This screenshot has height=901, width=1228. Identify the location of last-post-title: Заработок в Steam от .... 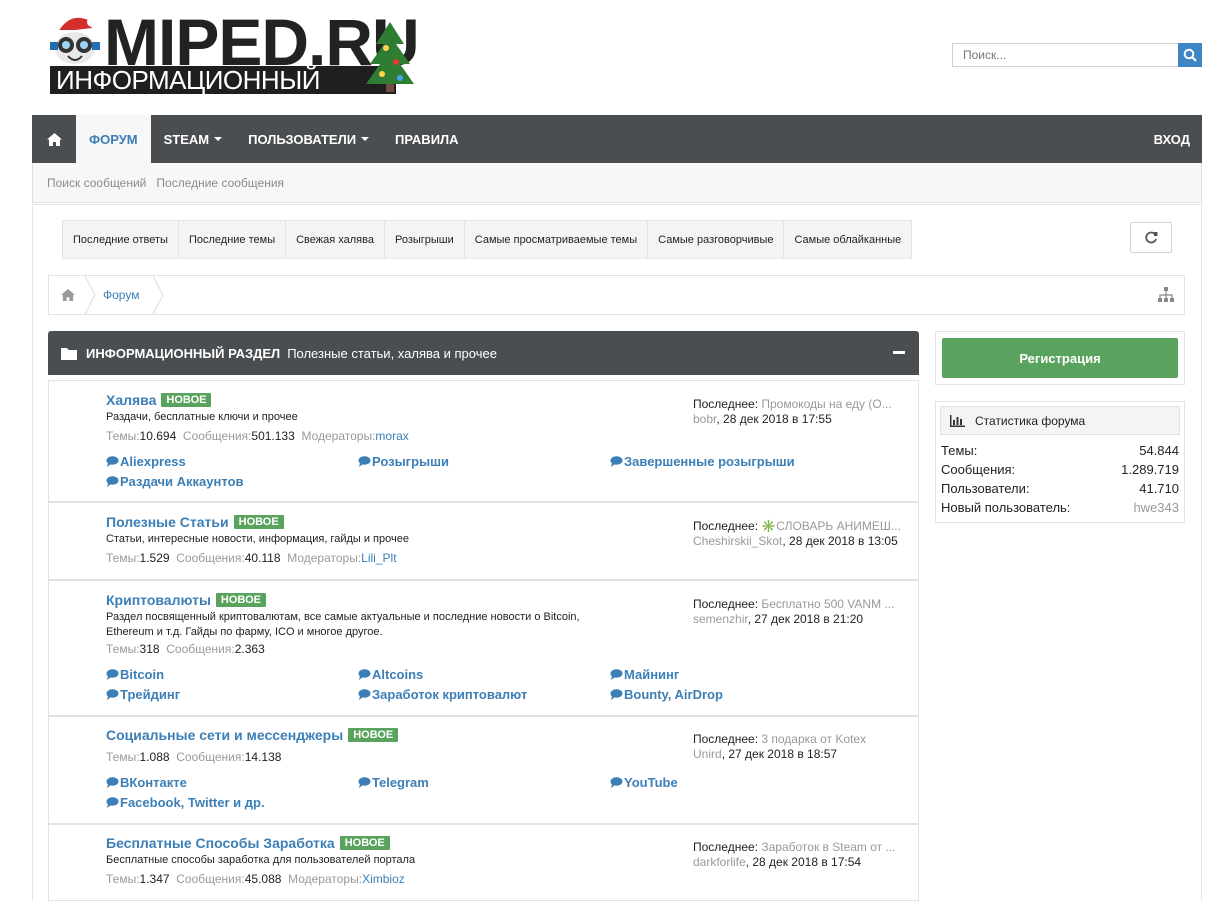
(828, 847).